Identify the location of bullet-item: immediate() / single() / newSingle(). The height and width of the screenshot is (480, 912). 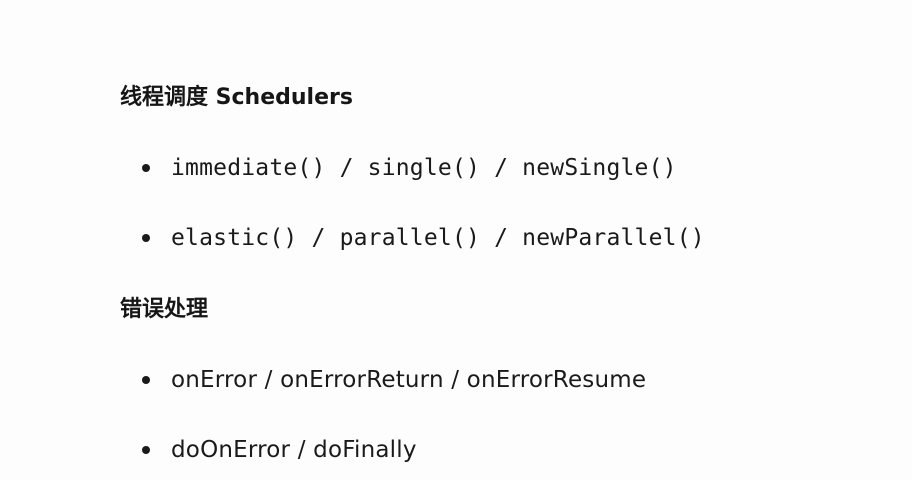
(409, 168).